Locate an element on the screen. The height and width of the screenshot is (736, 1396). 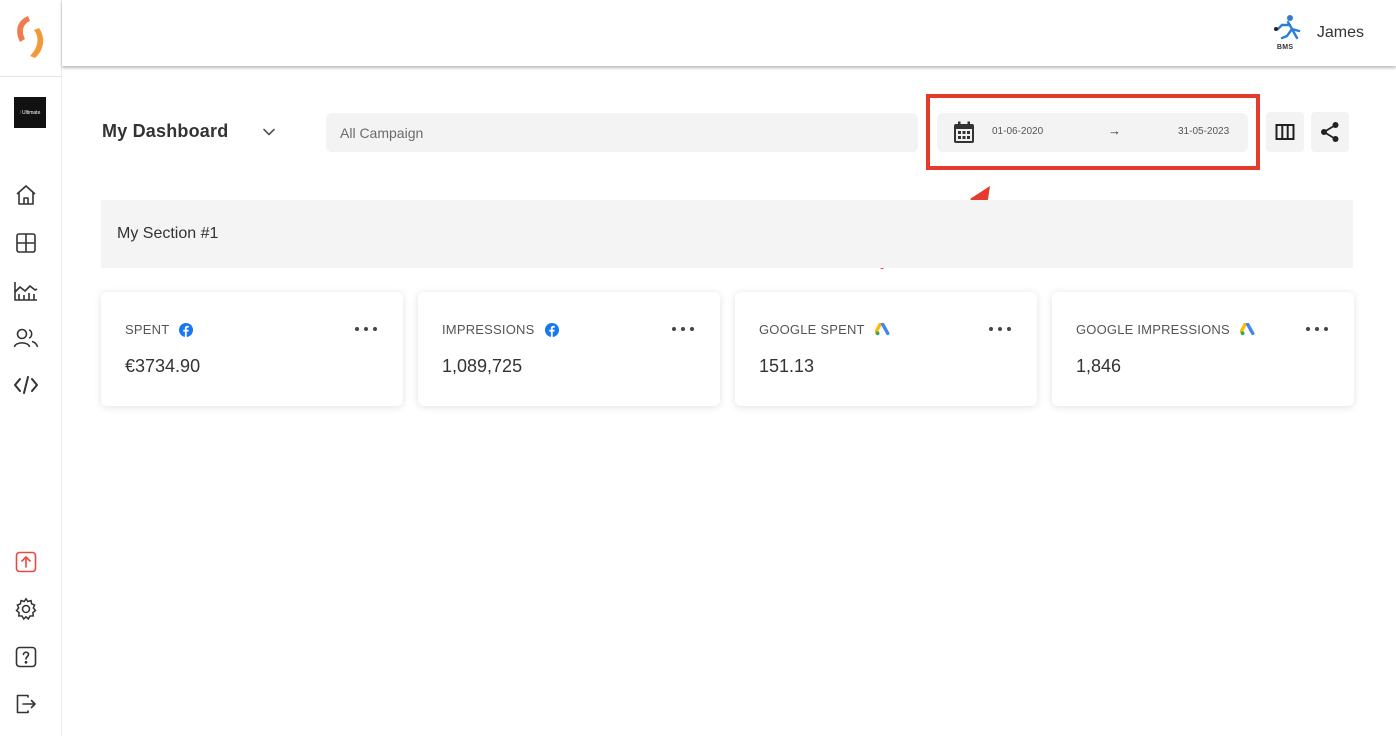
users-icon is located at coordinates (26, 338).